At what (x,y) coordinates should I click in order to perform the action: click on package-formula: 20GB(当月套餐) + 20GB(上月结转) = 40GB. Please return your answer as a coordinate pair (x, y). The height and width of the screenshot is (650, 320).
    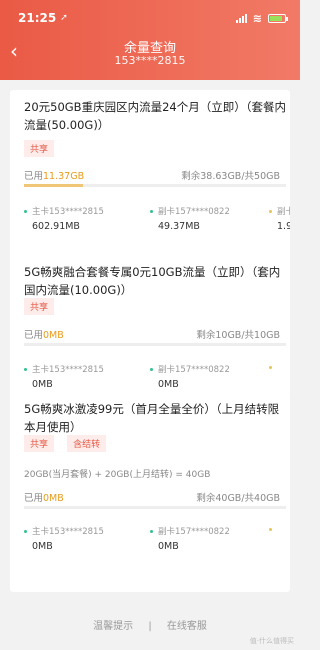
    Looking at the image, I should click on (117, 475).